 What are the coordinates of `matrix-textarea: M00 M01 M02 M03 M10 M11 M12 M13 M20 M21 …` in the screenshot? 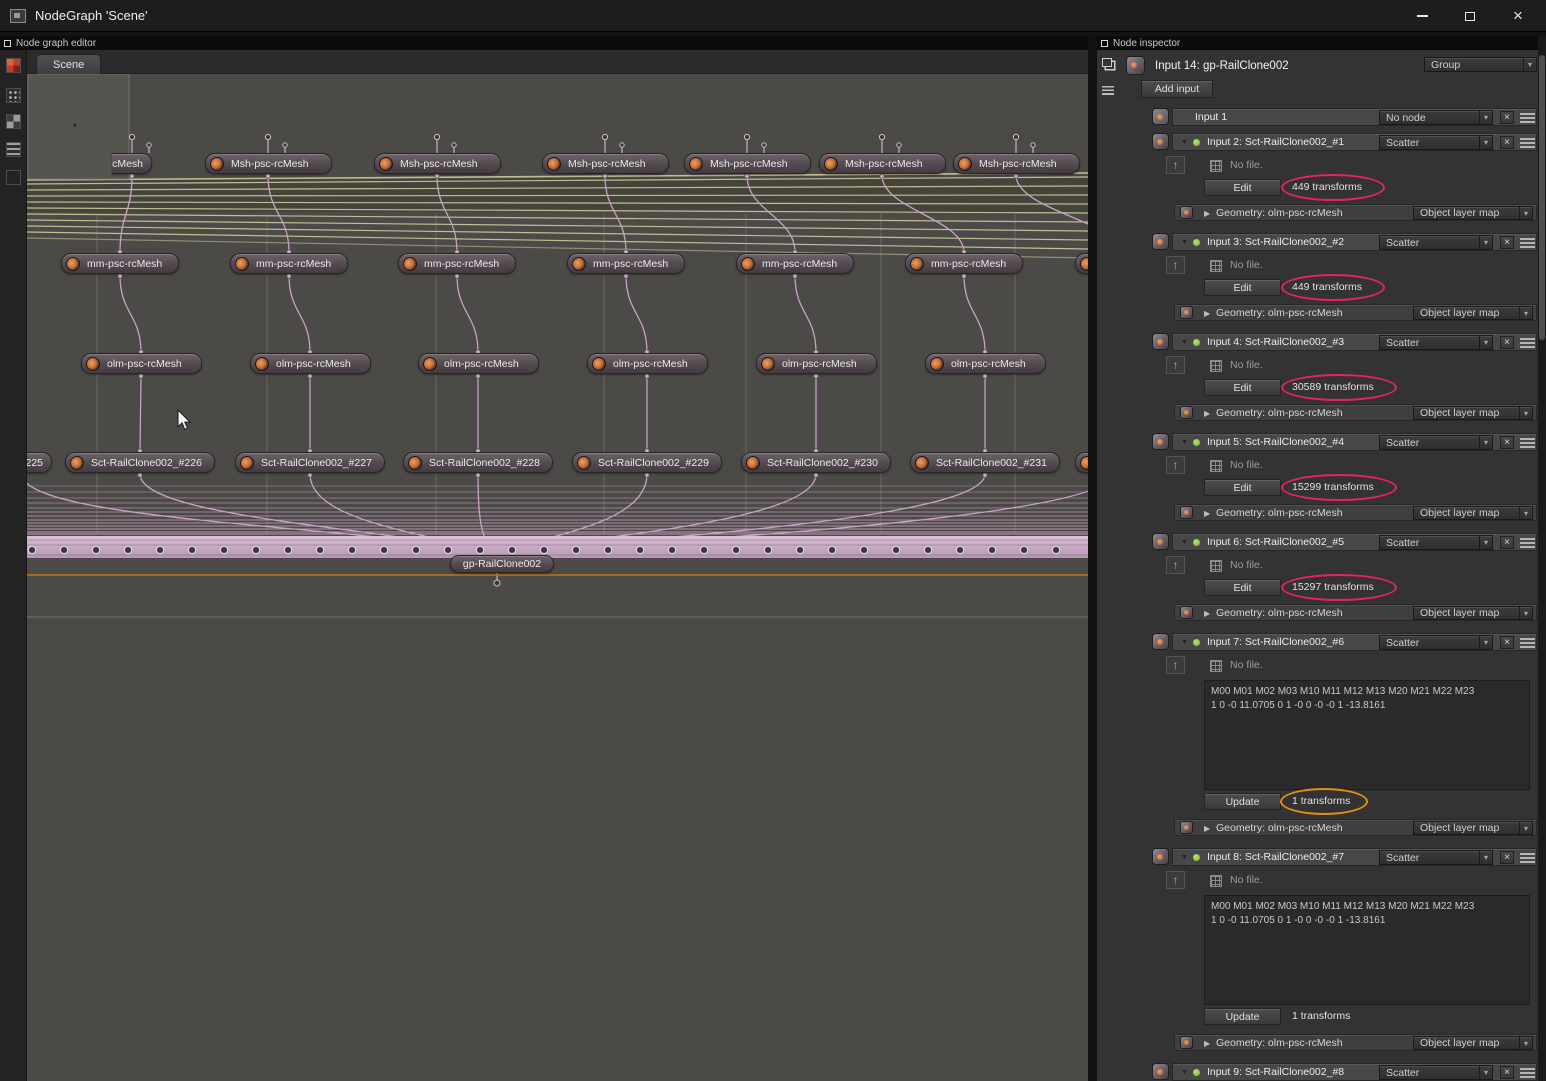 It's located at (1367, 950).